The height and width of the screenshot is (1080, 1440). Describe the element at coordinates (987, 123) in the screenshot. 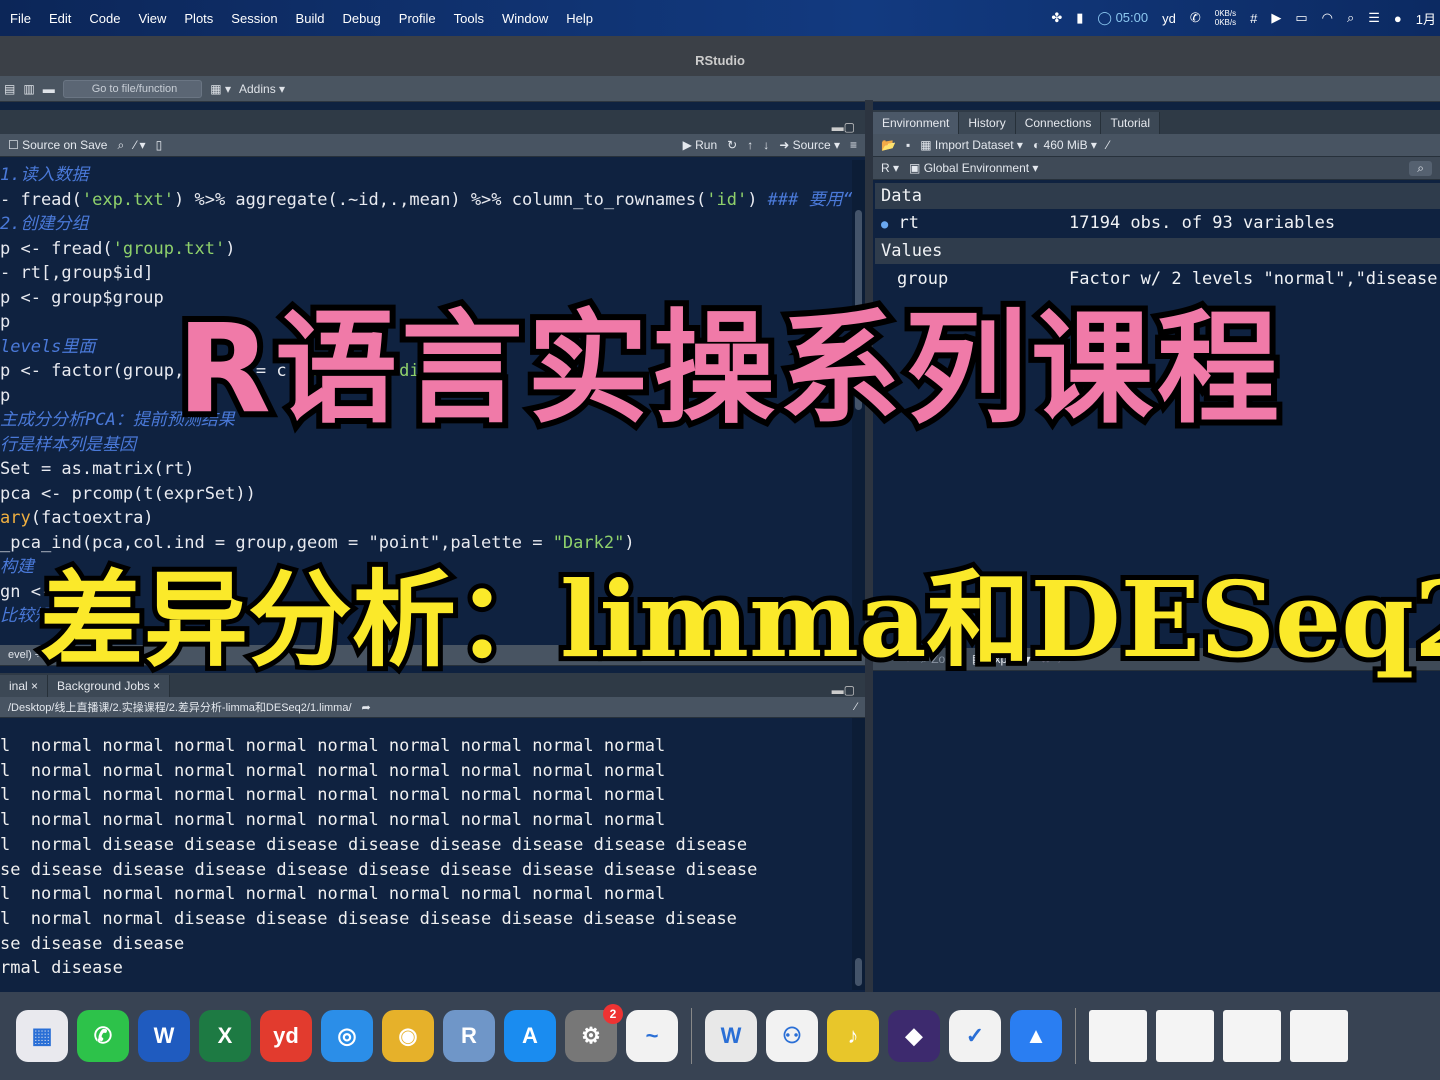

I see `tab-history: History` at that location.